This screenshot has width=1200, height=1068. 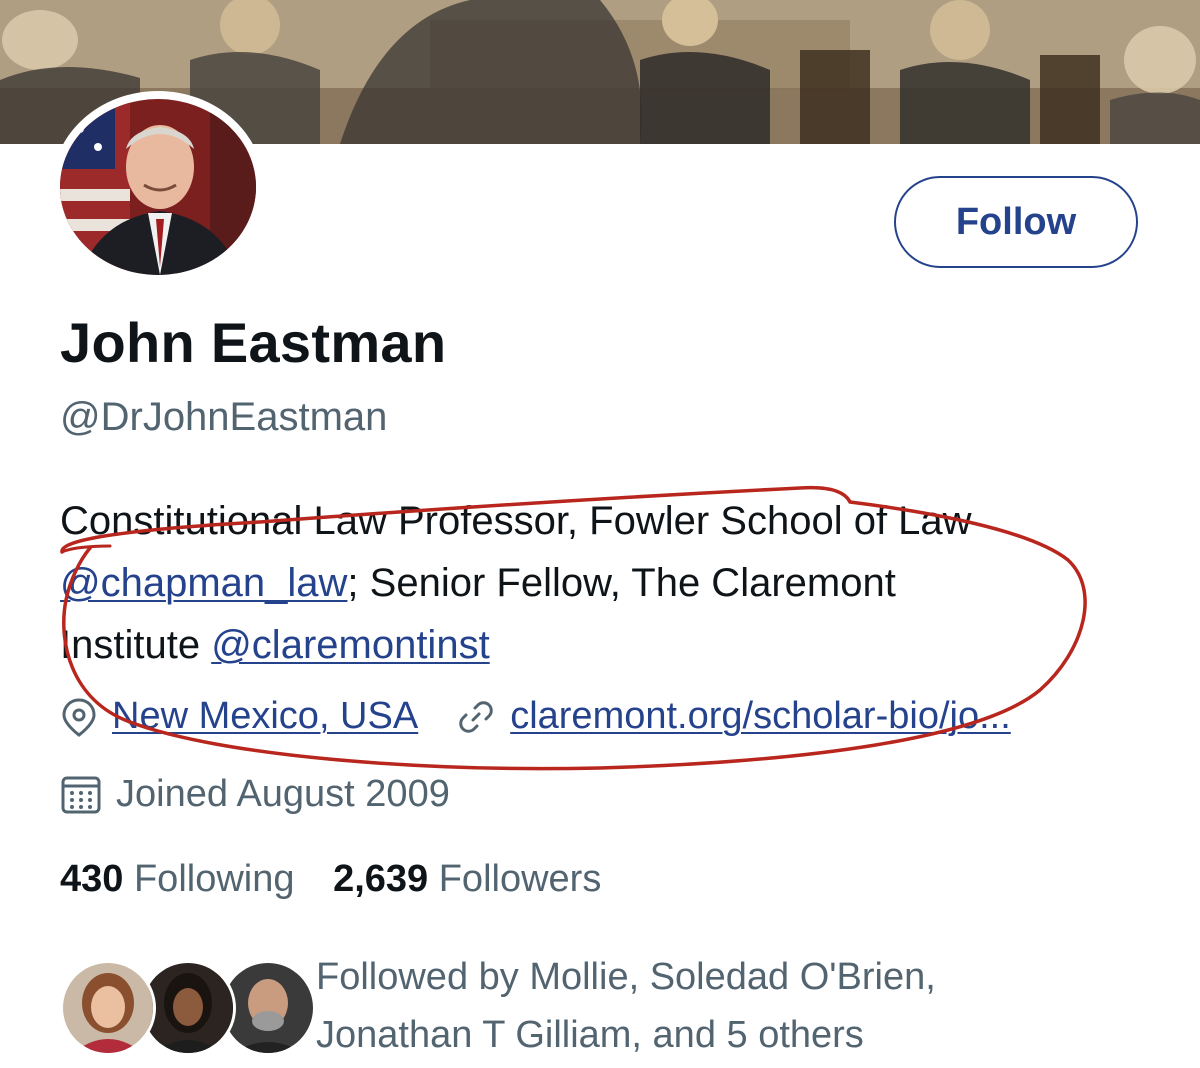 I want to click on bio-line-2-text: ; Senior Fellow, The Claremont, so click(x=621, y=583).